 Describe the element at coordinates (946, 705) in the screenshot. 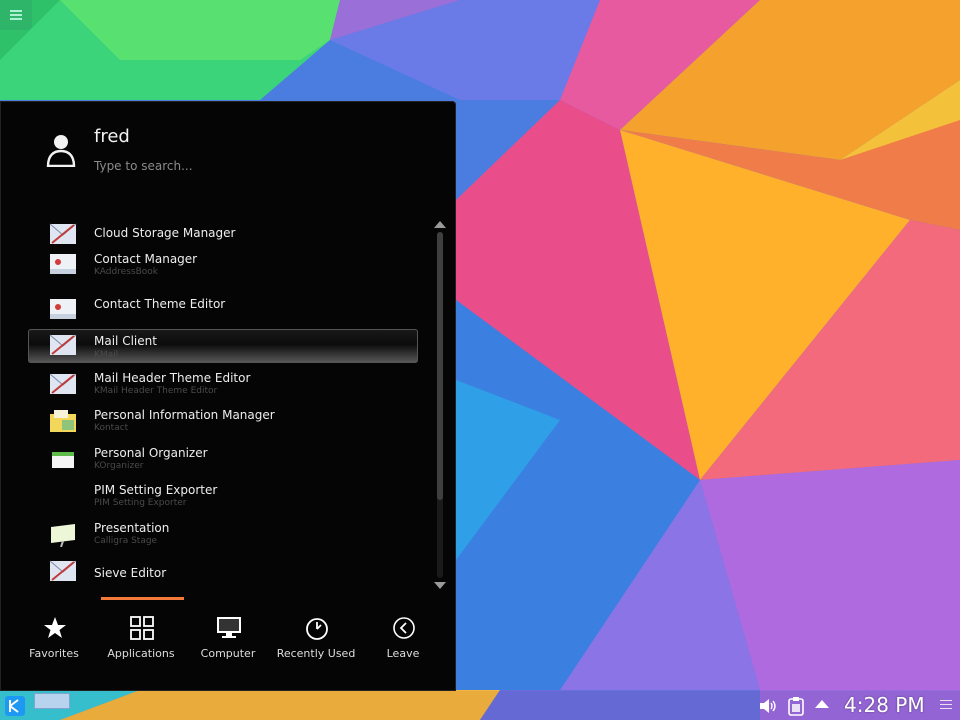

I see `panel-options-icon` at that location.